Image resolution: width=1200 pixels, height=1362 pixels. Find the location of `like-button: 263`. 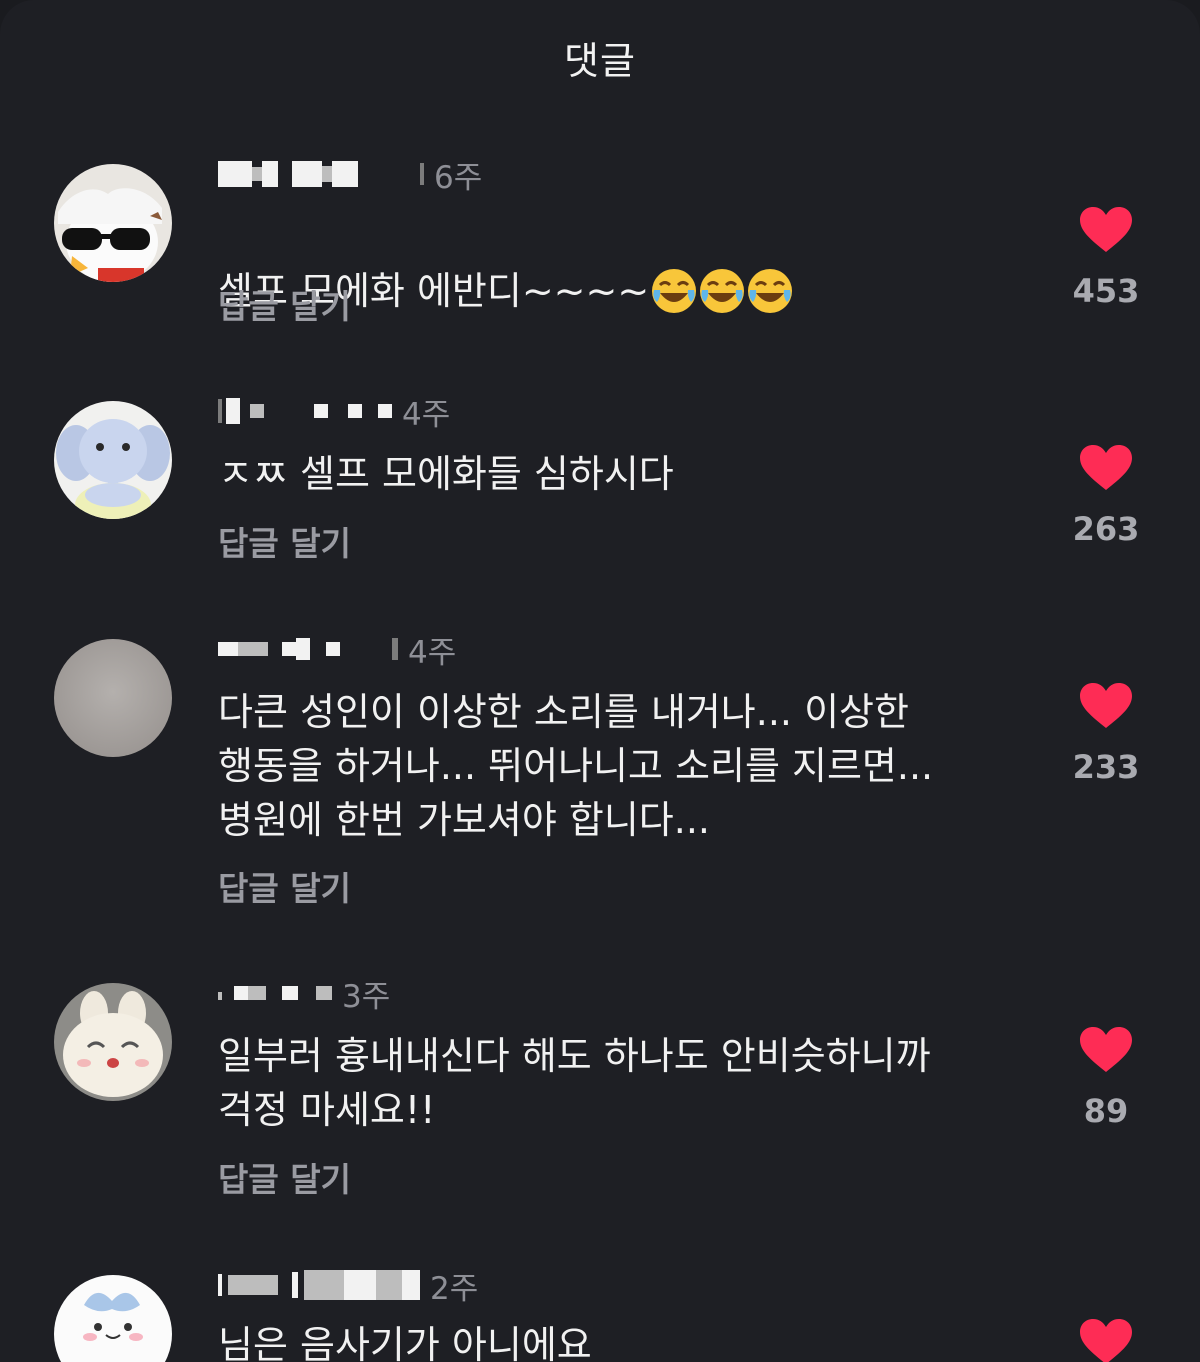

like-button: 263 is located at coordinates (1106, 496).